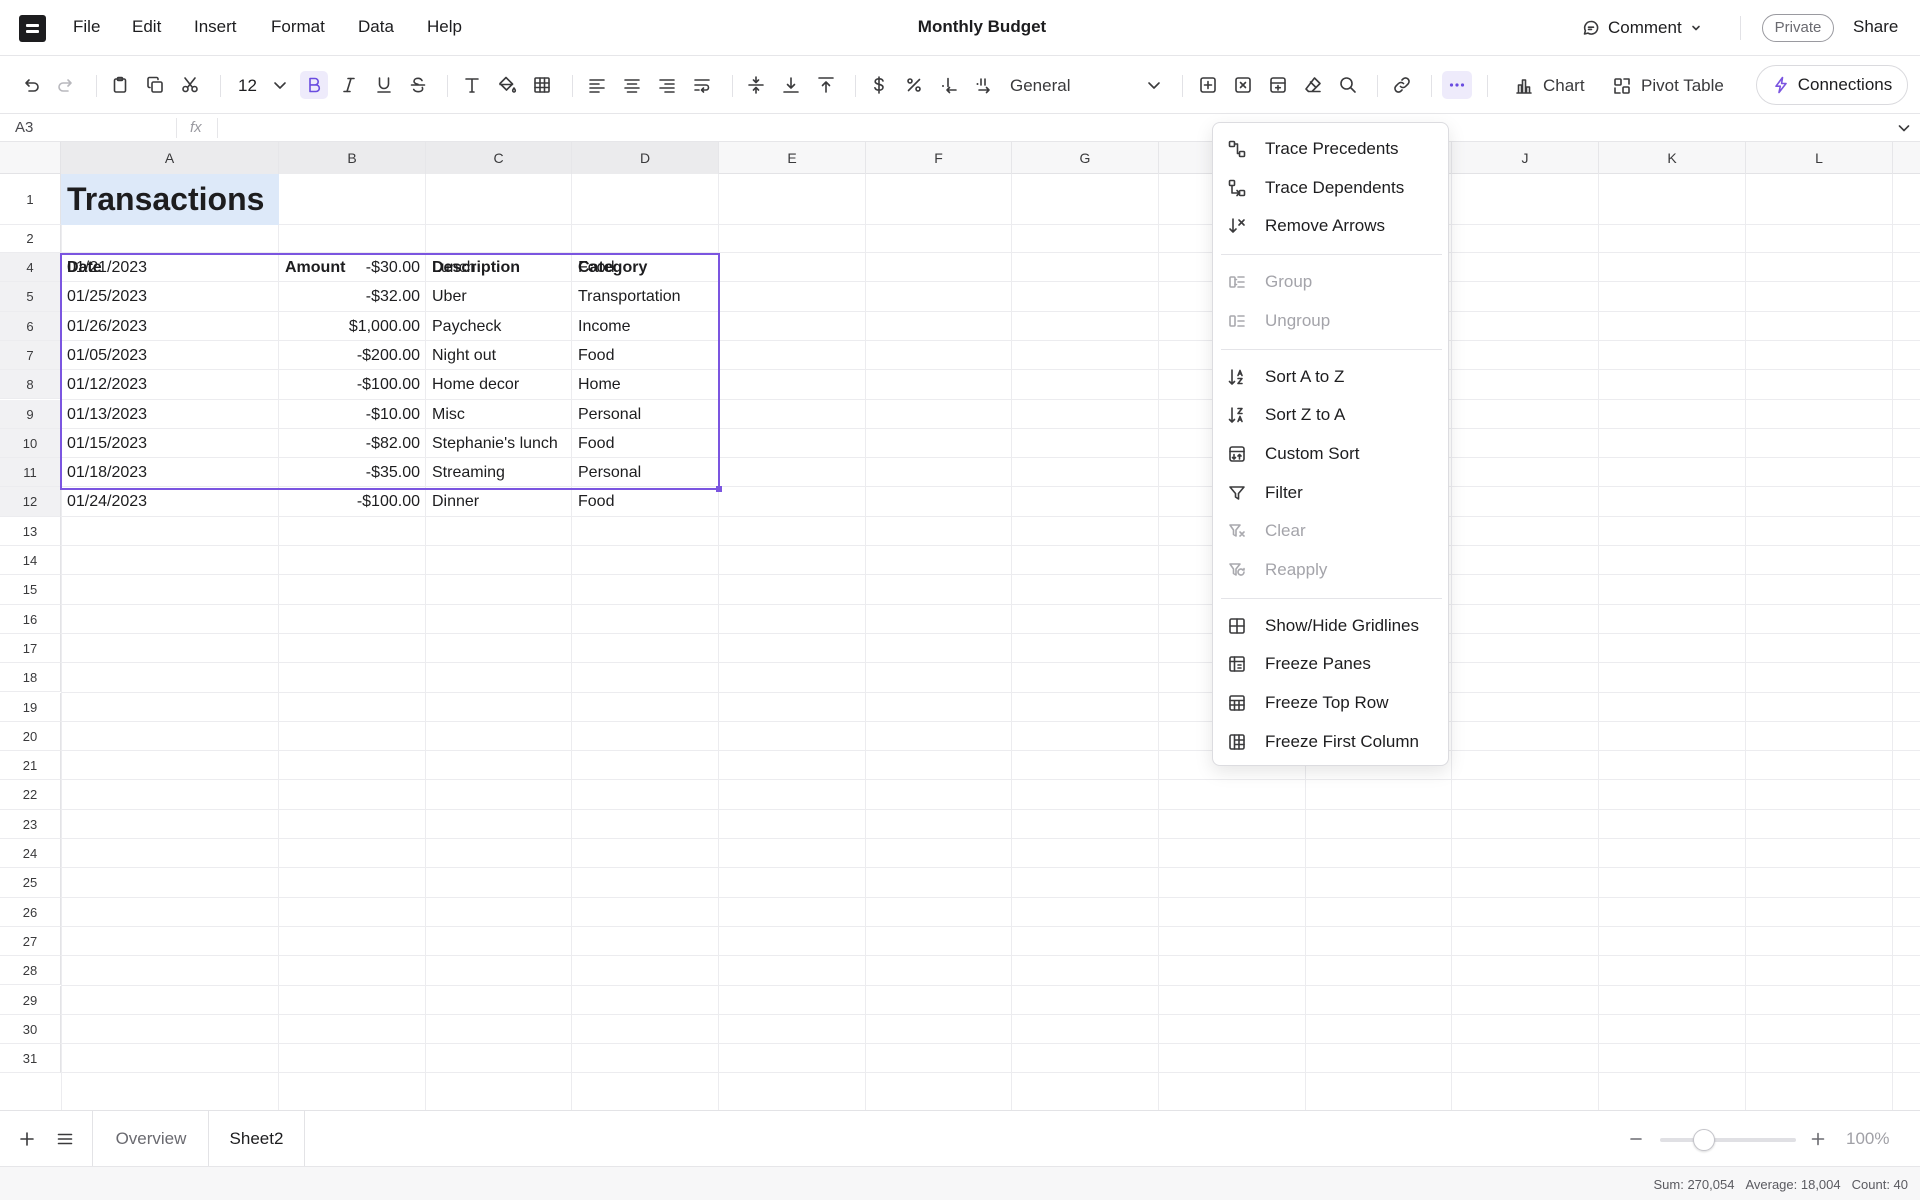  Describe the element at coordinates (1331, 454) in the screenshot. I see `menu-item-custom-sort: Custom Sort` at that location.